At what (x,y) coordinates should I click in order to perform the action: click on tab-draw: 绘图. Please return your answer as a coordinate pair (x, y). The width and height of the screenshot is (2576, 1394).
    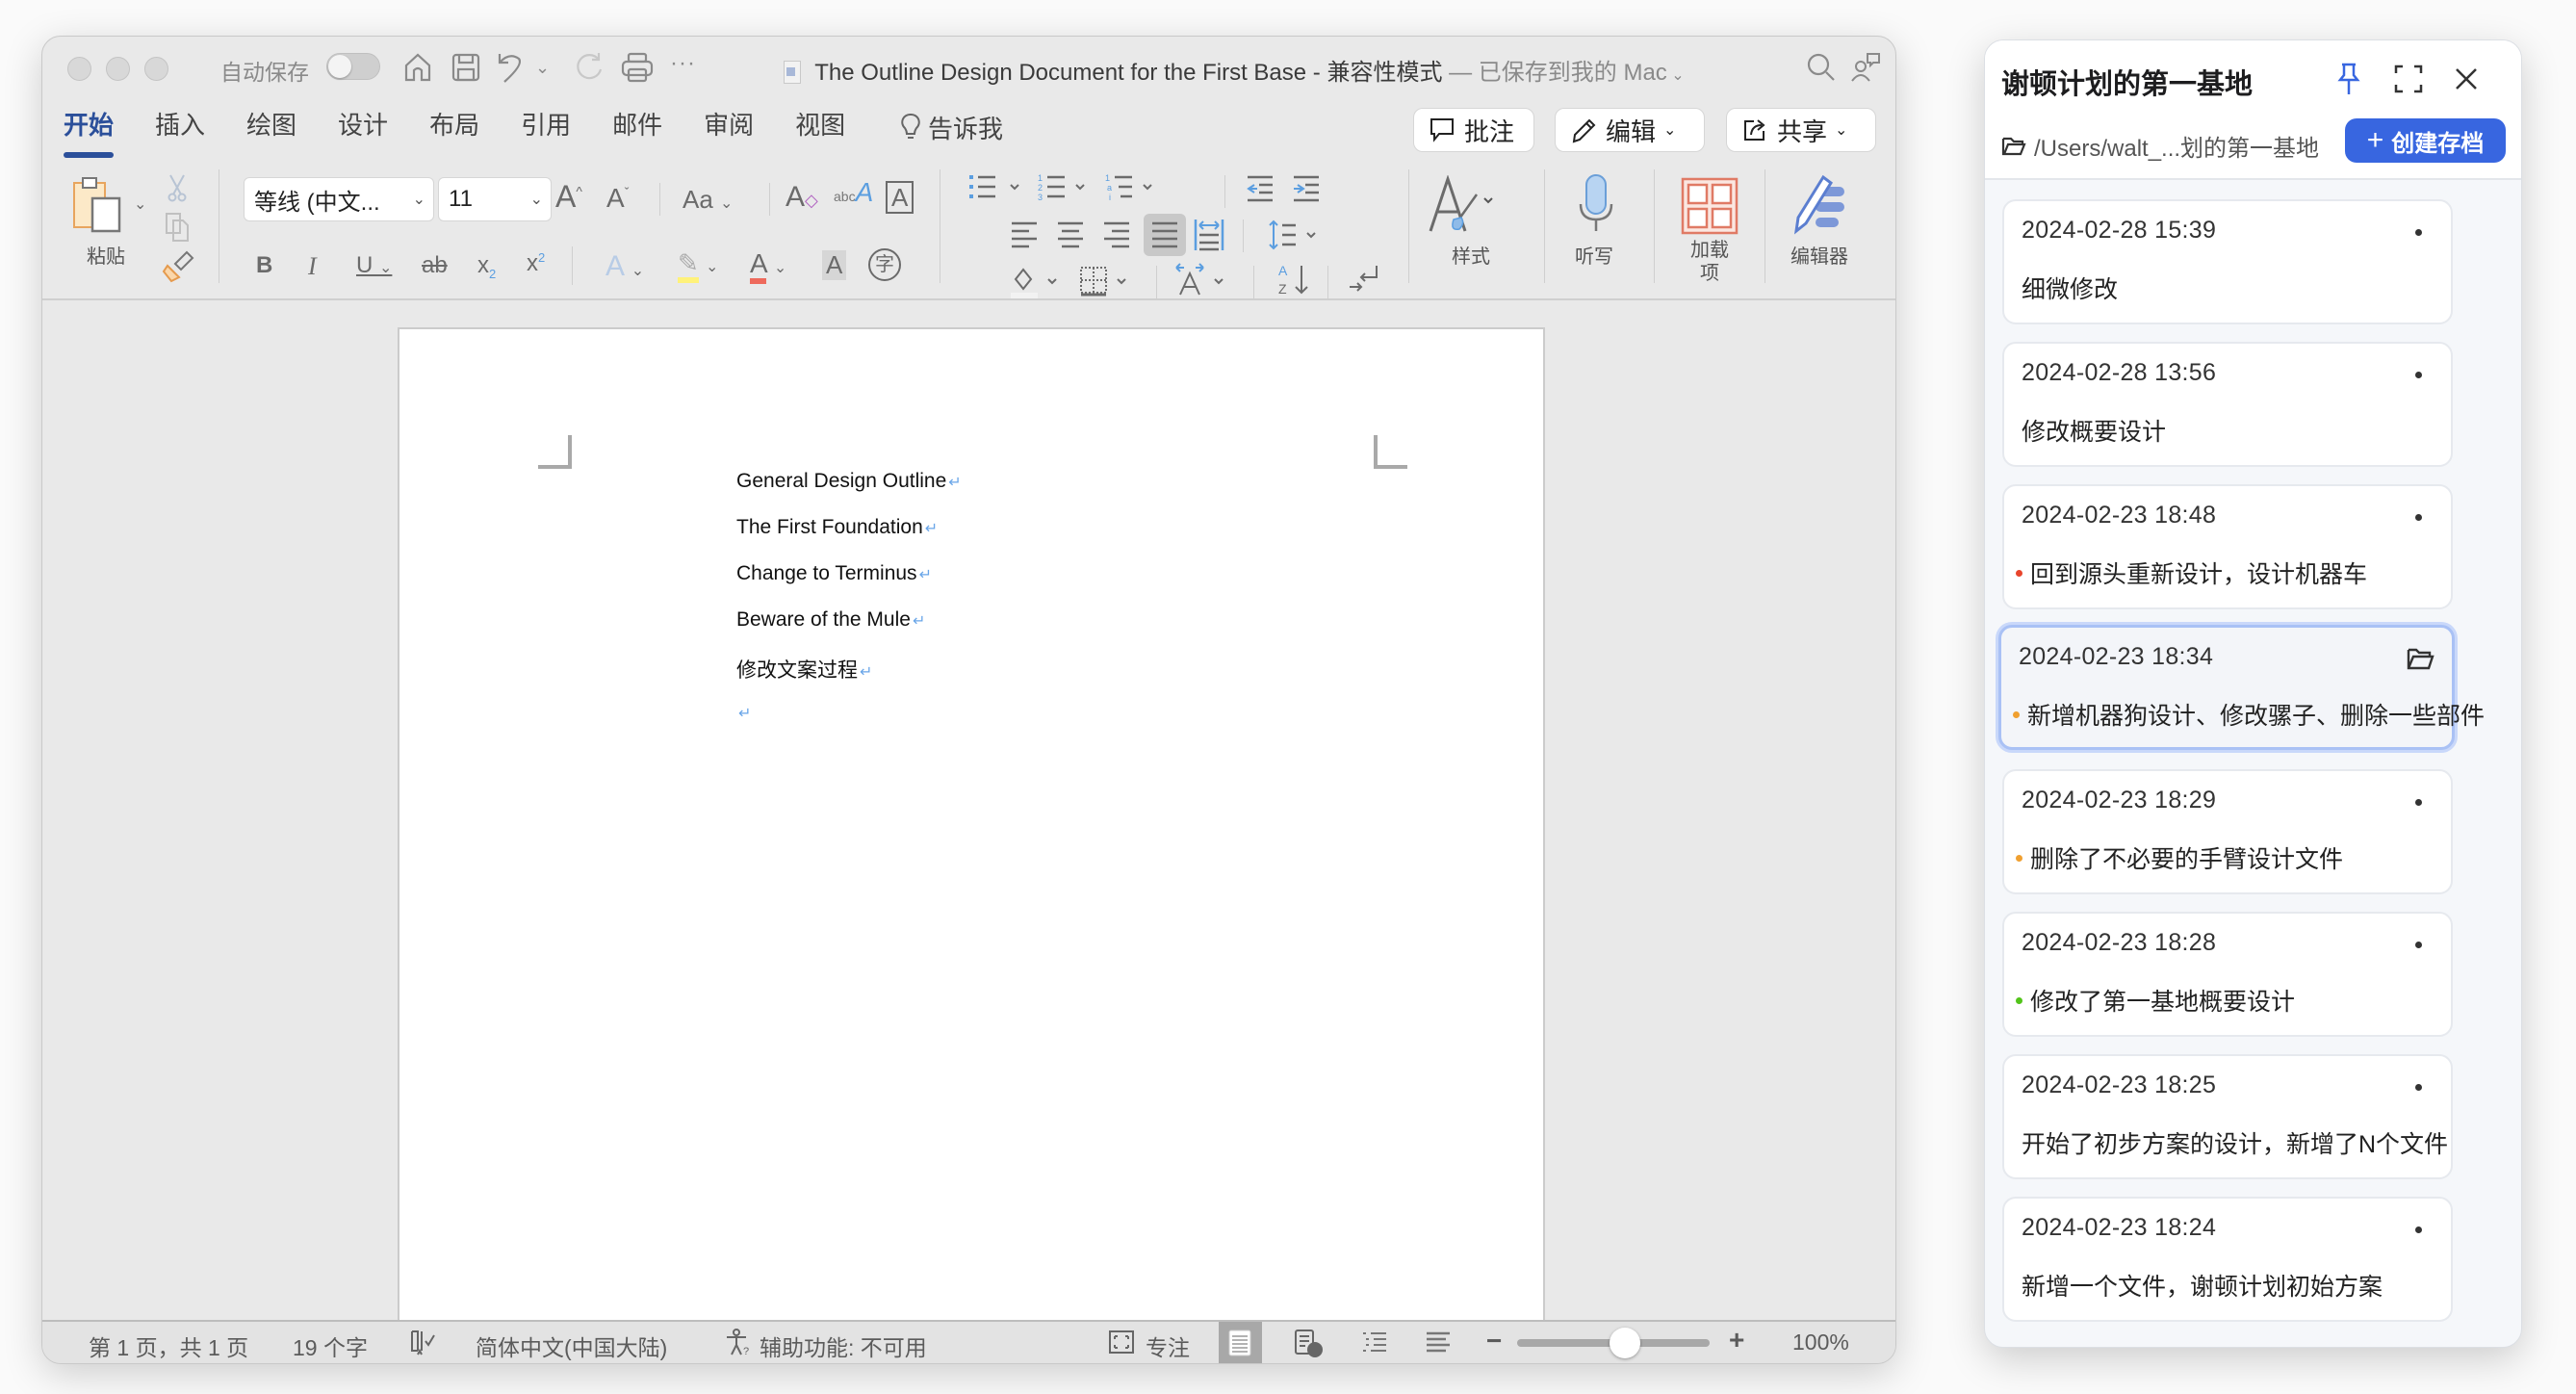
    Looking at the image, I should click on (271, 127).